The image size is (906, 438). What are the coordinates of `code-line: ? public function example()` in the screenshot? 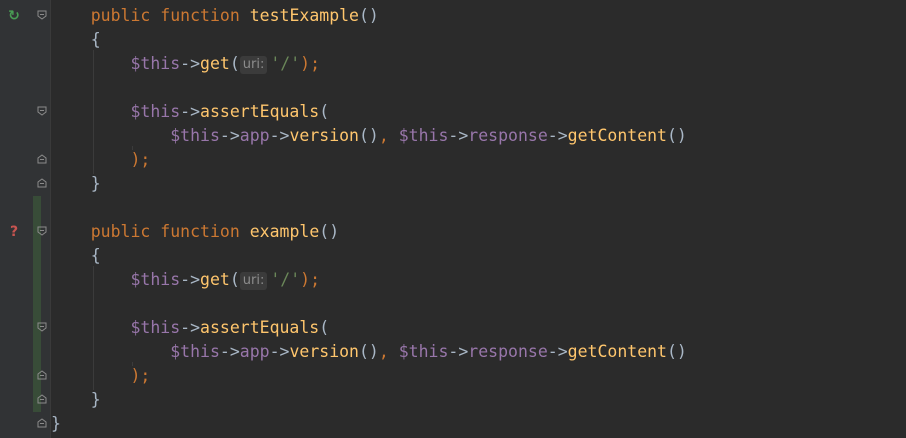 It's located at (453, 232).